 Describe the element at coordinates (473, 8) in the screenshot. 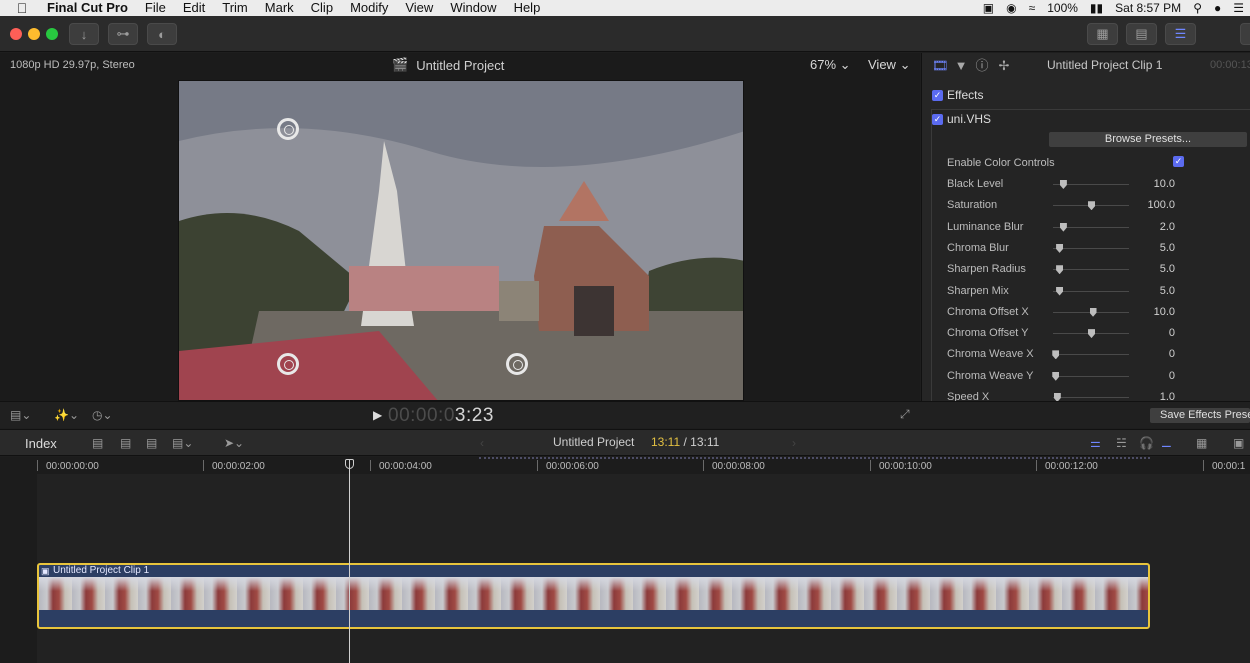

I see `menu-window: Window` at that location.